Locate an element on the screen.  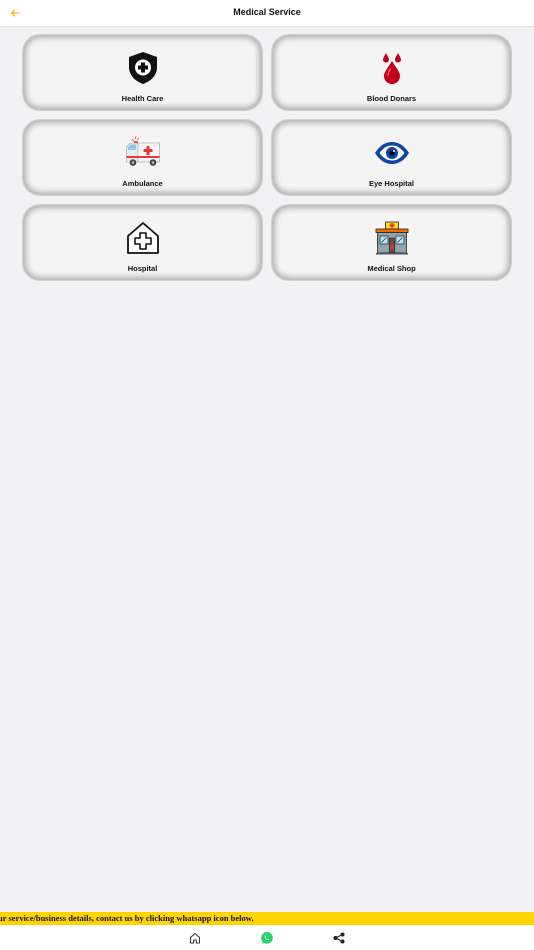
service-card-ambulance: Ambulance is located at coordinates (142, 157).